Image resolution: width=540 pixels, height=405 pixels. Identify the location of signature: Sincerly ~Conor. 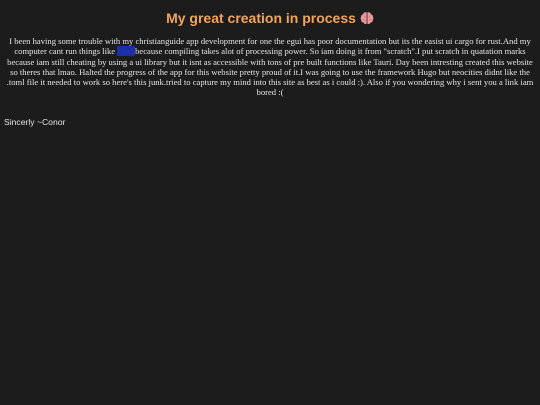
(35, 122).